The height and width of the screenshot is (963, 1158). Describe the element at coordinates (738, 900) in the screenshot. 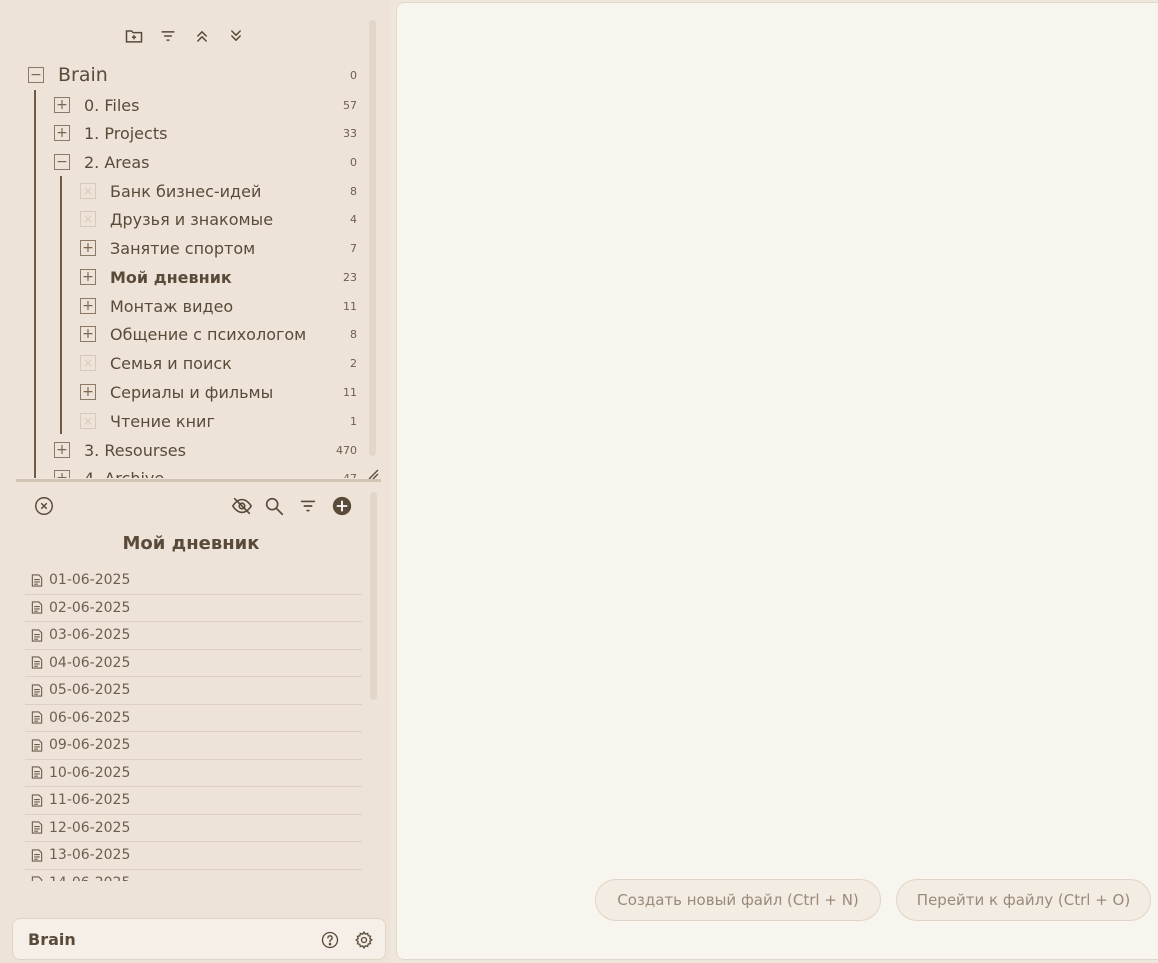

I see `create-file-button: Создать новый файл (Ctrl + N)` at that location.